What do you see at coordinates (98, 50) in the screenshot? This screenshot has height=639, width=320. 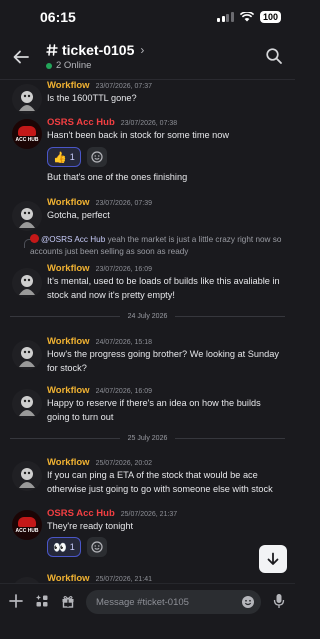 I see `channel-name: ticket-0105` at bounding box center [98, 50].